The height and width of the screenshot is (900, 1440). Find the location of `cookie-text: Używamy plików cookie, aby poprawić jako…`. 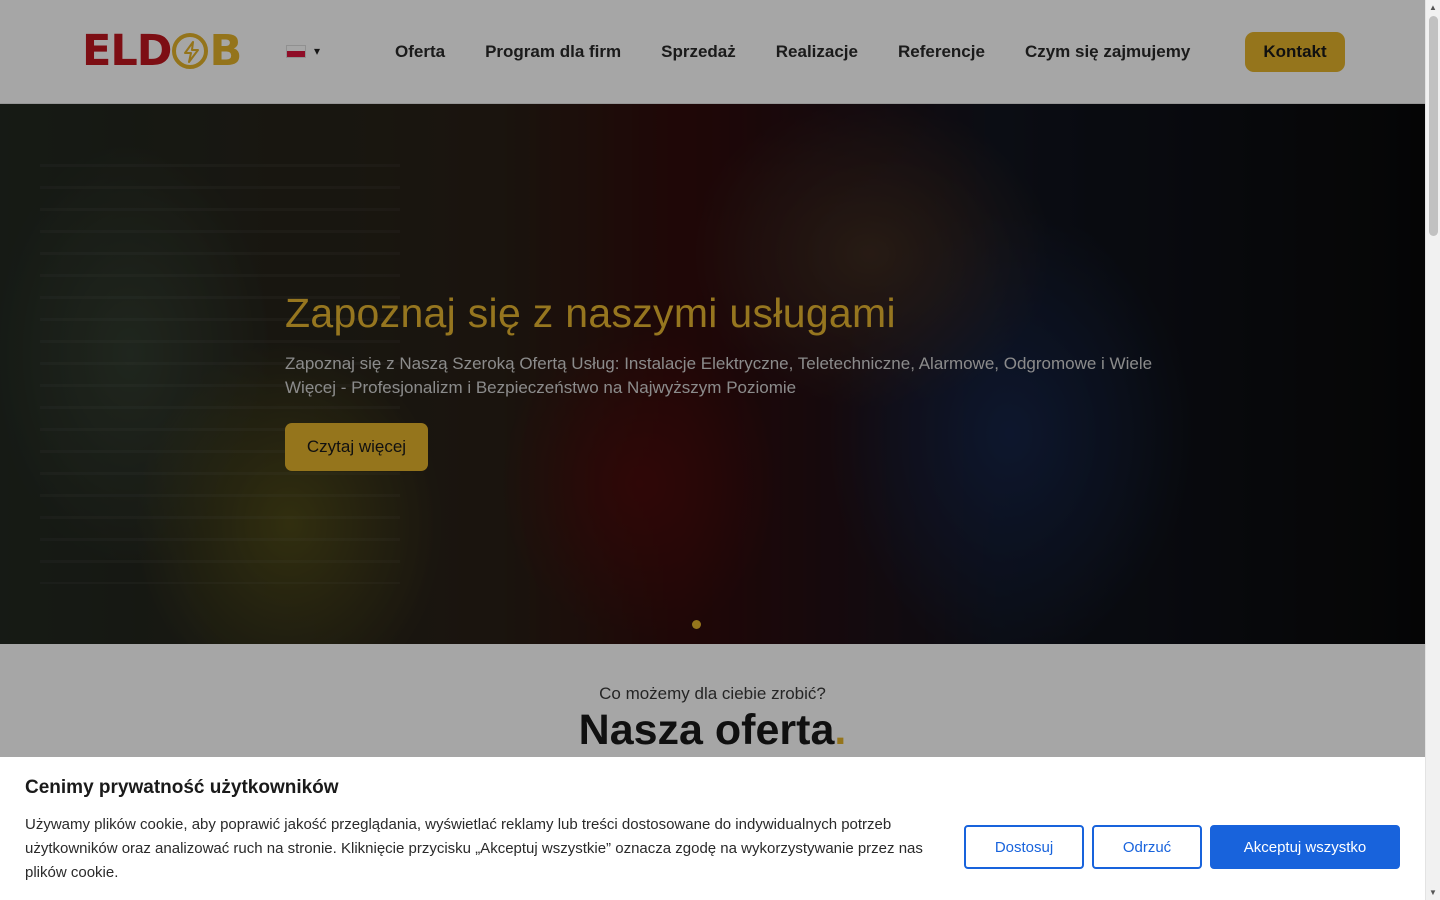

cookie-text: Używamy plików cookie, aby poprawić jako… is located at coordinates (474, 848).